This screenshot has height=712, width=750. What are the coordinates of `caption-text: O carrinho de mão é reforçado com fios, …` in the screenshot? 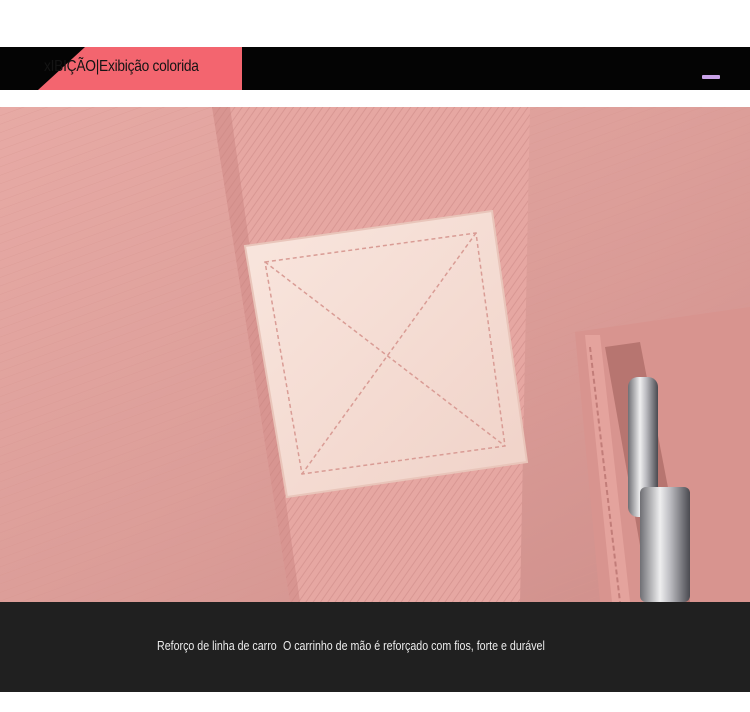 It's located at (413, 645).